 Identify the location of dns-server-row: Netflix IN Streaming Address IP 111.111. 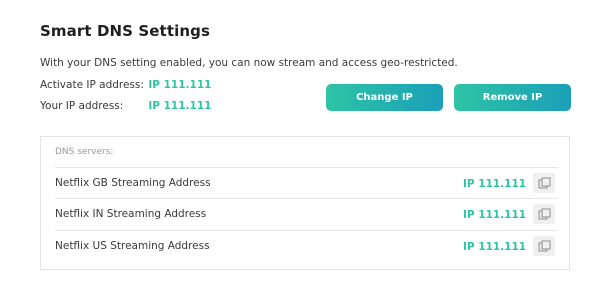
(306, 213).